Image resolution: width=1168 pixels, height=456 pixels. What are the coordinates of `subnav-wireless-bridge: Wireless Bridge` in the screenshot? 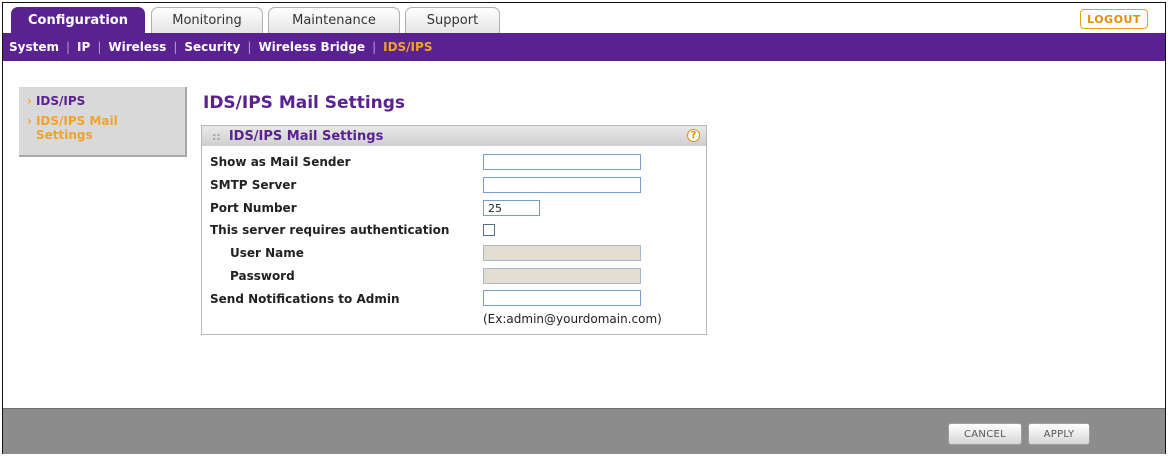 It's located at (311, 47).